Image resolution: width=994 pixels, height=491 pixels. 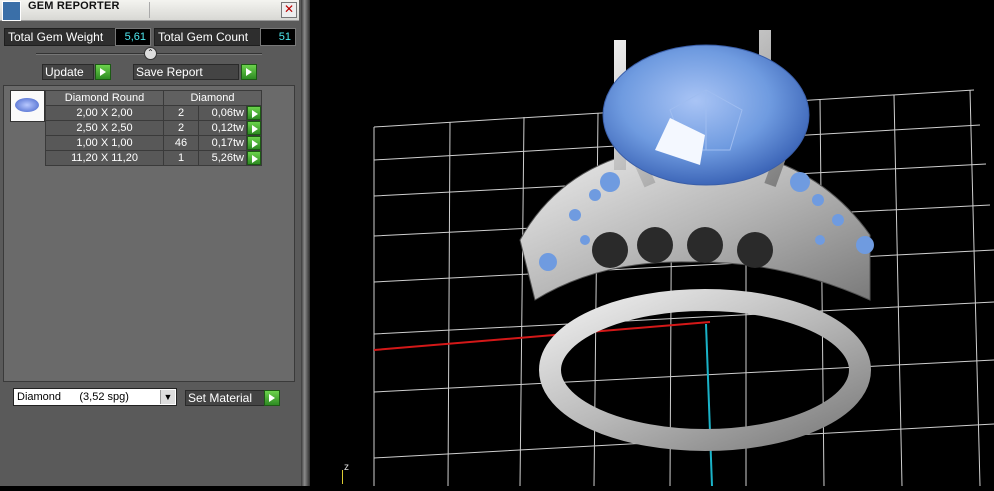 I want to click on total-gem-count-label: Total Gem Count, so click(x=207, y=37).